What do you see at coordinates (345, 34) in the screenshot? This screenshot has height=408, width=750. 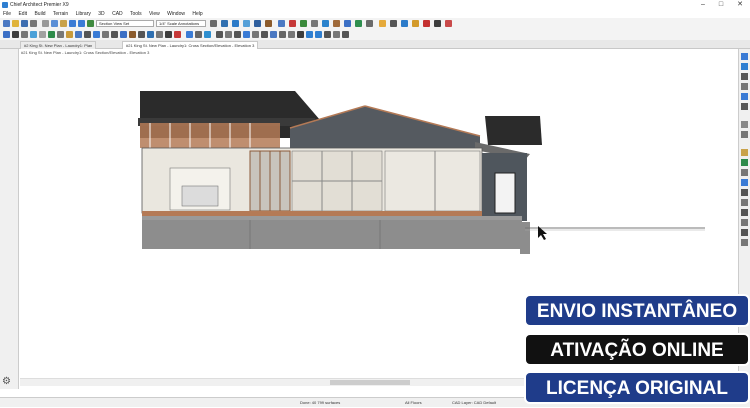 I see `refresh-icon` at bounding box center [345, 34].